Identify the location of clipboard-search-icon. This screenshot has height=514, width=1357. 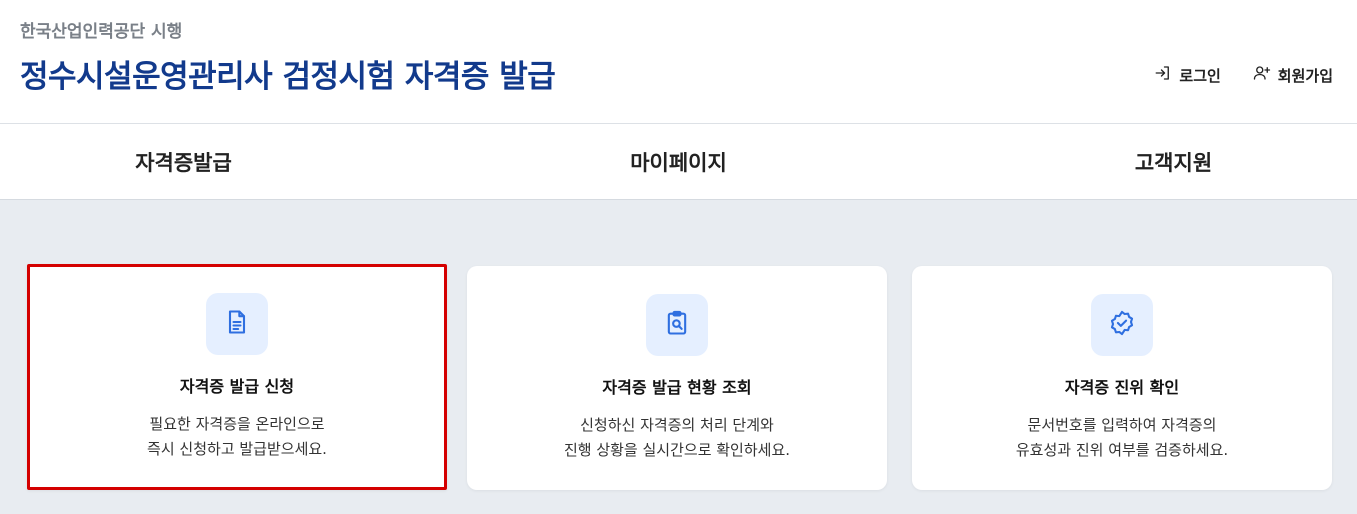
(677, 325).